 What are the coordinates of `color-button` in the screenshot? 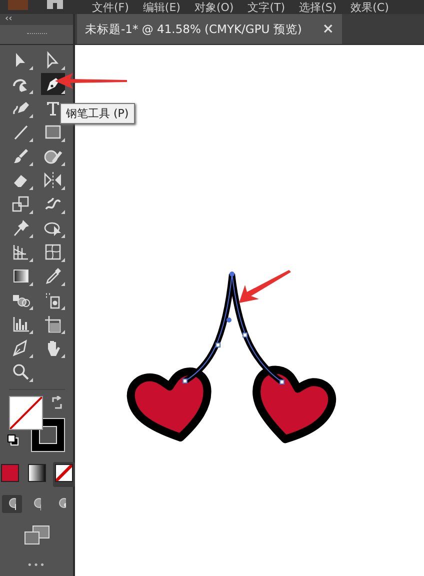 It's located at (9, 473).